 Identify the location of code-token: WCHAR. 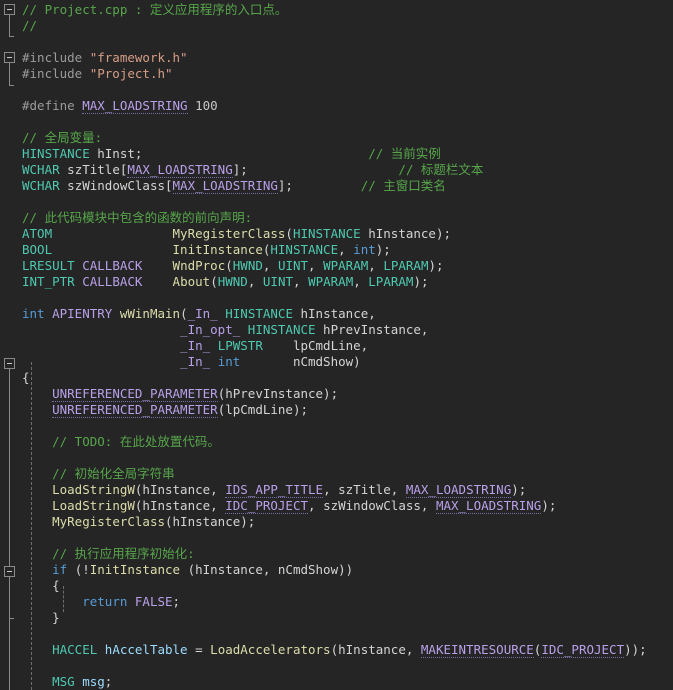
(41, 185).